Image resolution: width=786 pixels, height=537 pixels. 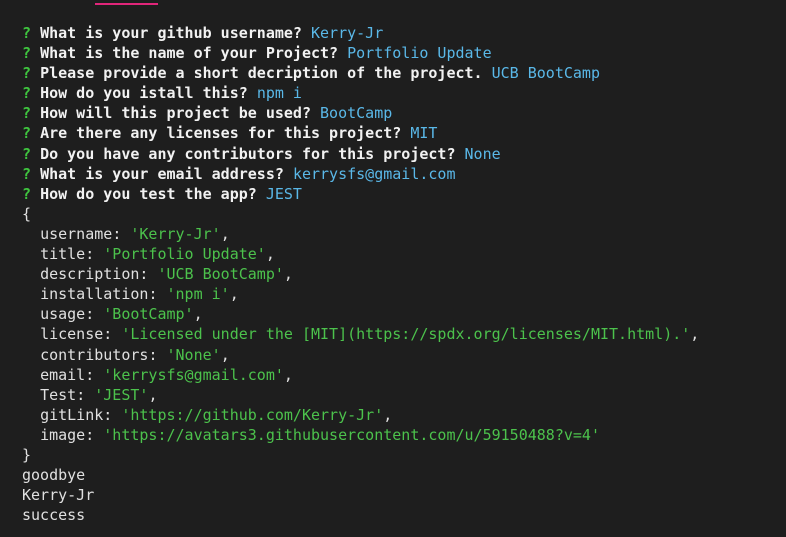 What do you see at coordinates (220, 274) in the screenshot?
I see `object-value: 'UCB BootCamp'` at bounding box center [220, 274].